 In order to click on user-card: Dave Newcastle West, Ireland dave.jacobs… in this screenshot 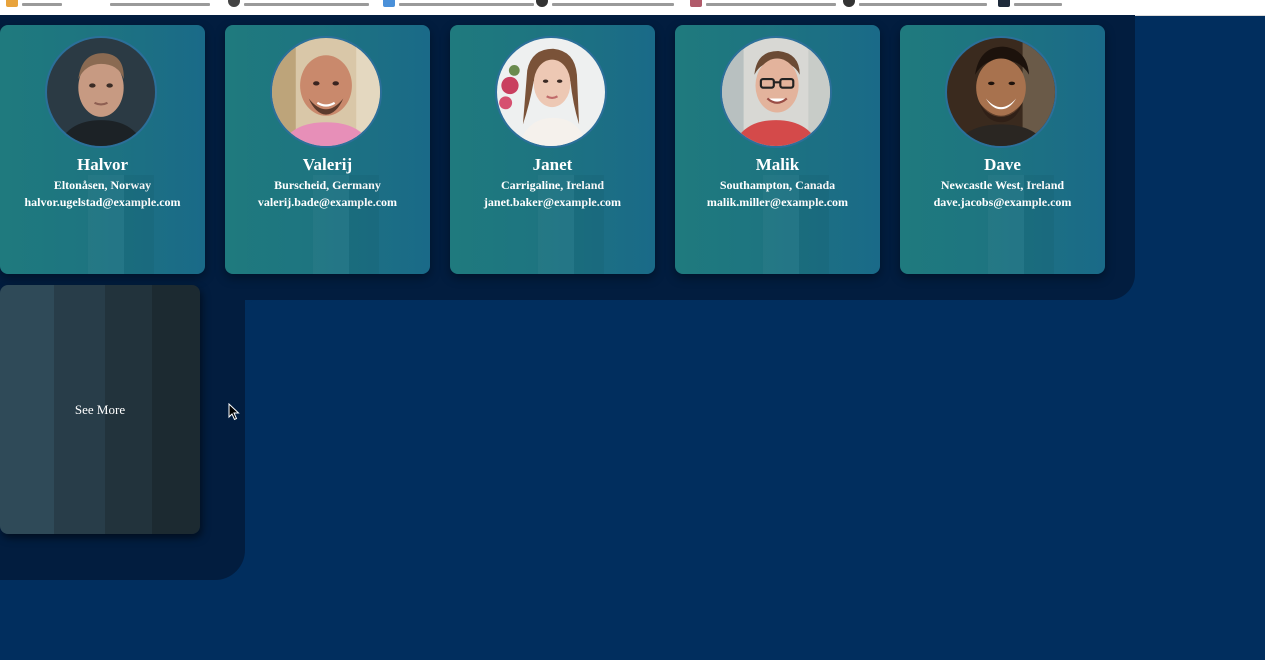, I will do `click(1002, 149)`.